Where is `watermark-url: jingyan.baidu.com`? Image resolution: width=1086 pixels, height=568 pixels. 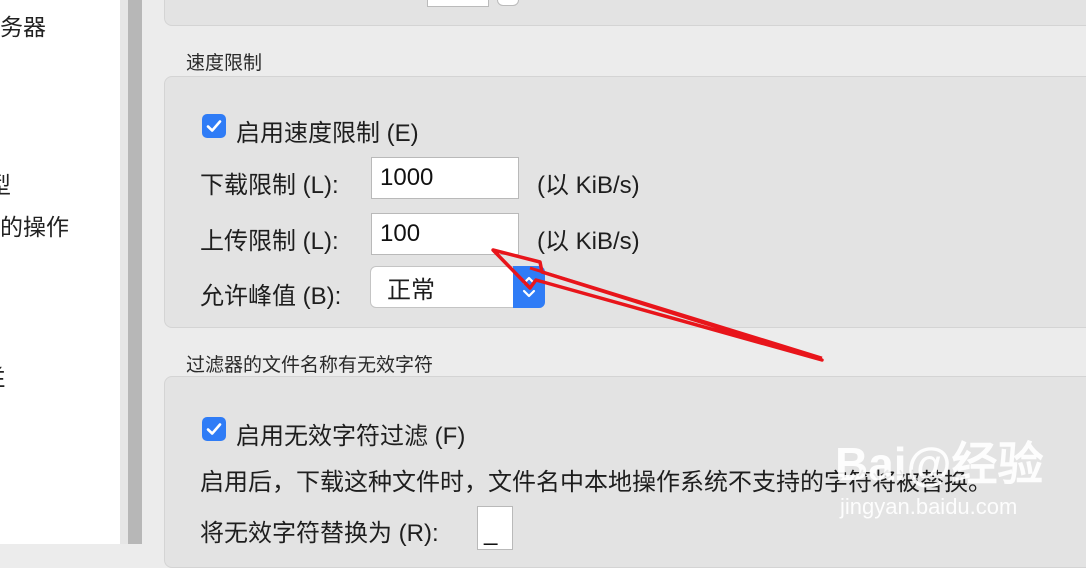 watermark-url: jingyan.baidu.com is located at coordinates (929, 506).